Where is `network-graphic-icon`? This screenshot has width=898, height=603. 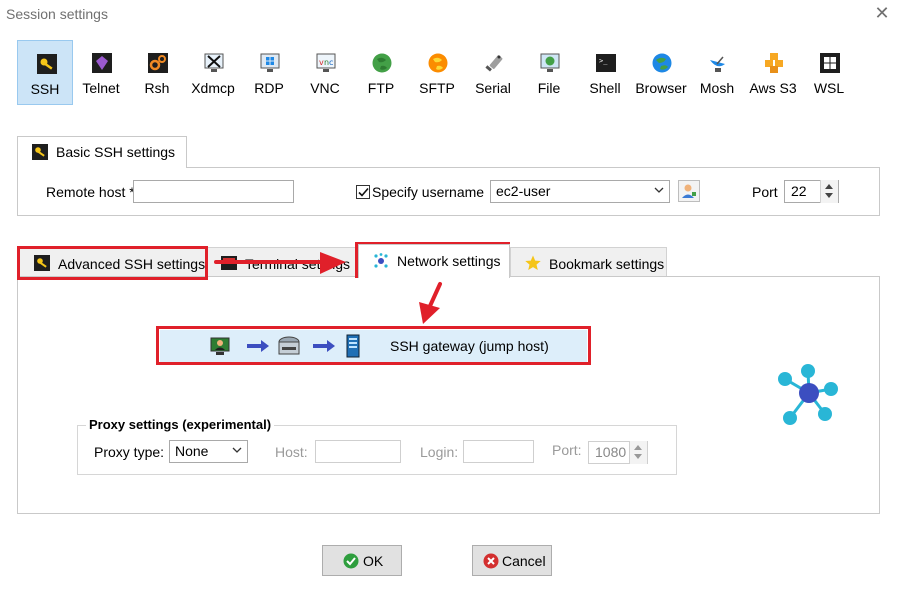 network-graphic-icon is located at coordinates (808, 394).